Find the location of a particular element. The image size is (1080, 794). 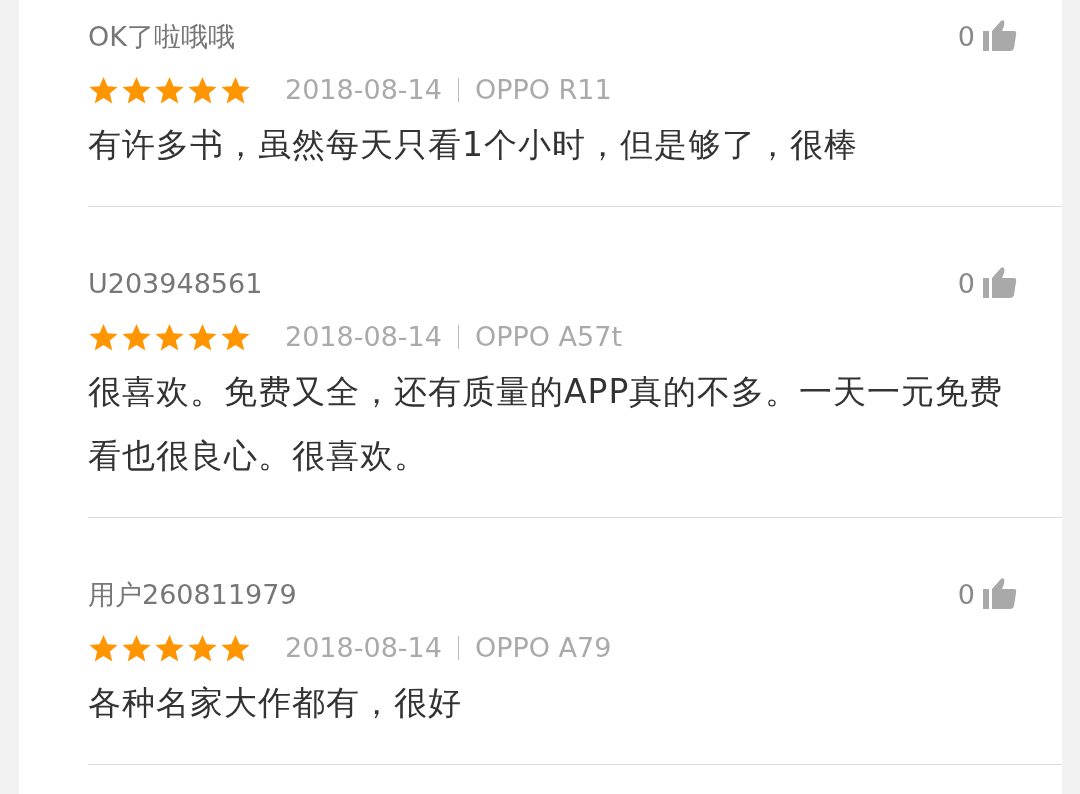

review-text: 有许多书，虽然每天只看1个小时，但是够了，很棒 is located at coordinates (473, 145).